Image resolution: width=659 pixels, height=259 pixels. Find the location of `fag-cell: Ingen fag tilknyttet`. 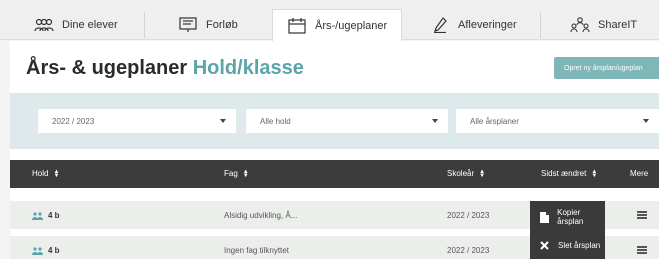

fag-cell: Ingen fag tilknyttet is located at coordinates (256, 250).